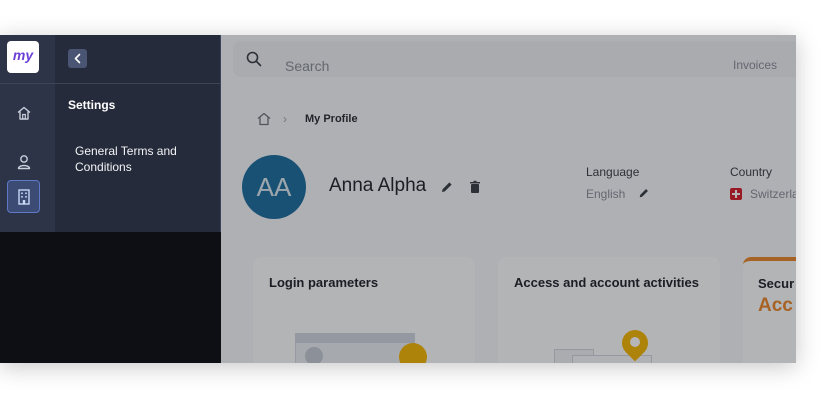 This screenshot has width=831, height=398. I want to click on chevron-left-icon, so click(77, 58).